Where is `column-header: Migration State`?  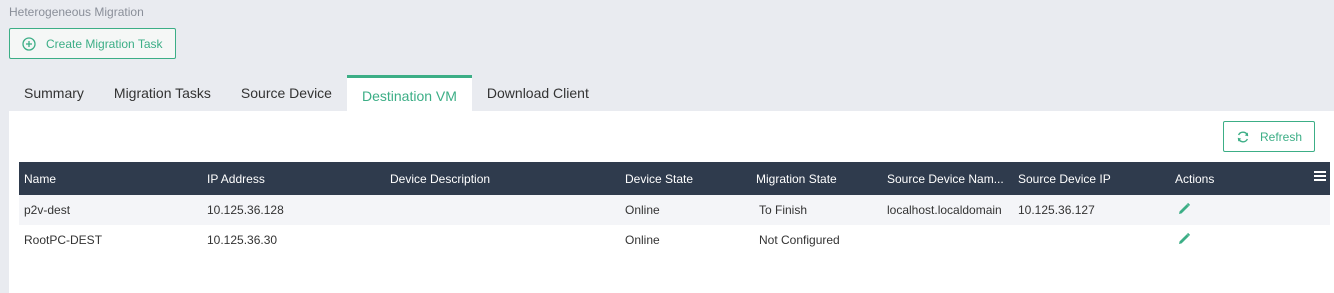 column-header: Migration State is located at coordinates (816, 179).